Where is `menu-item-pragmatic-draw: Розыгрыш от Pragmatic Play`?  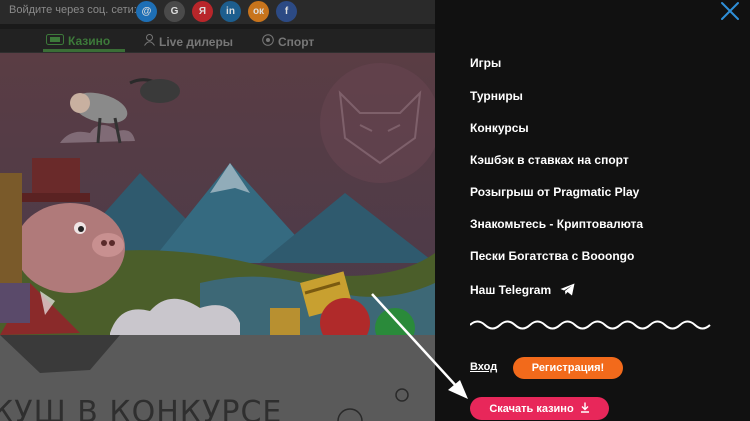 menu-item-pragmatic-draw: Розыгрыш от Pragmatic Play is located at coordinates (554, 192).